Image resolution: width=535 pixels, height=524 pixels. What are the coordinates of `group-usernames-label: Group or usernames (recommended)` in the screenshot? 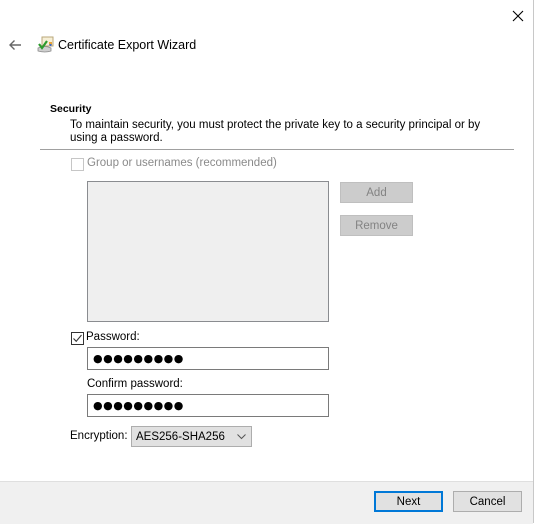 It's located at (182, 163).